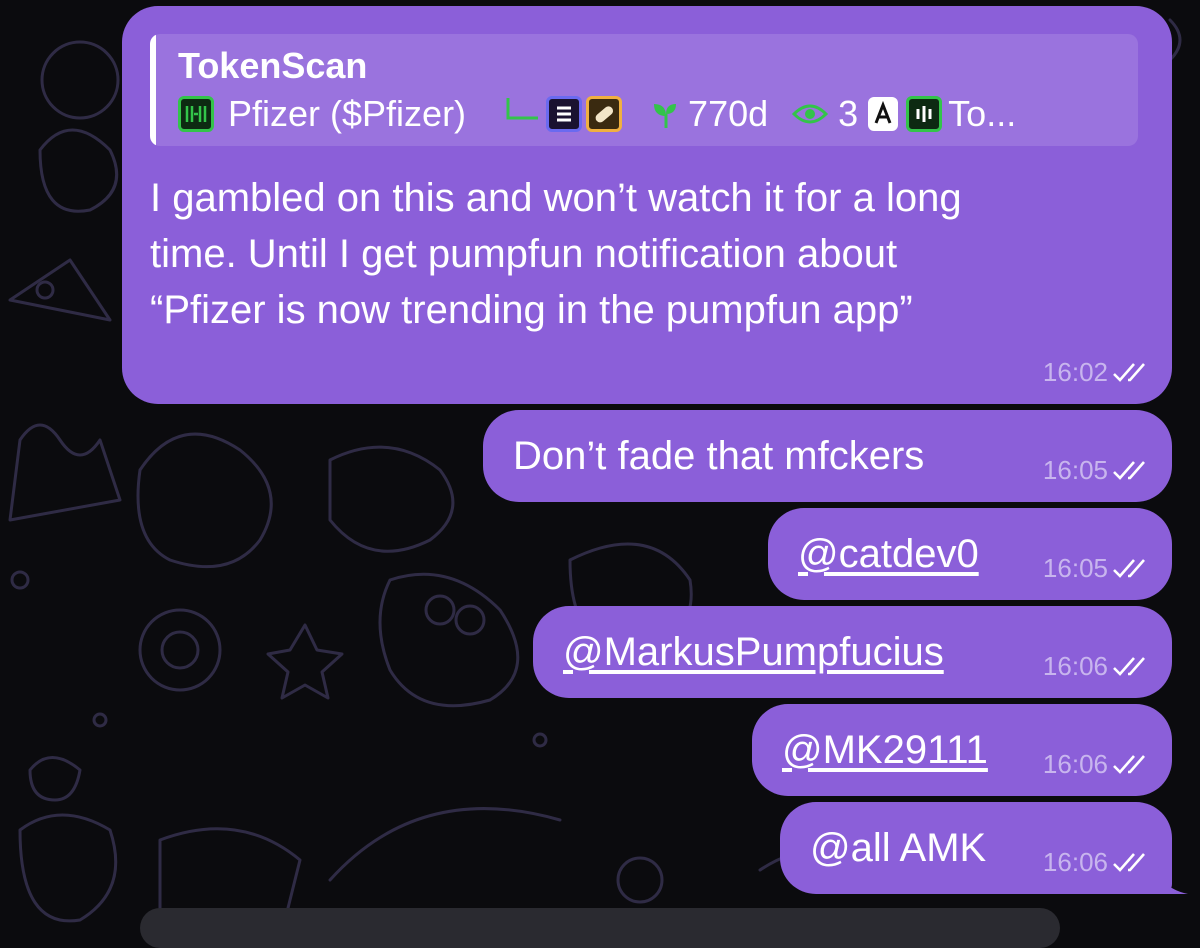 The image size is (1200, 948). Describe the element at coordinates (719, 456) in the screenshot. I see `message-text: Don’t fade that mfckers` at that location.